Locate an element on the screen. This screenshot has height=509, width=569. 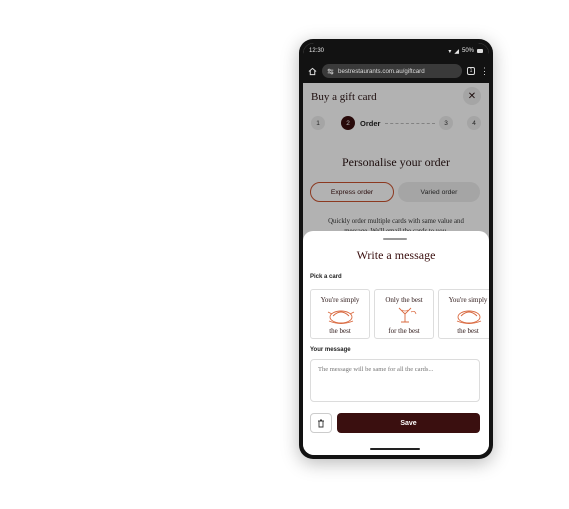
browser-toolbar: bestrestaurants.com.au/giftcard 1 ⋮ is located at coordinates (396, 71).